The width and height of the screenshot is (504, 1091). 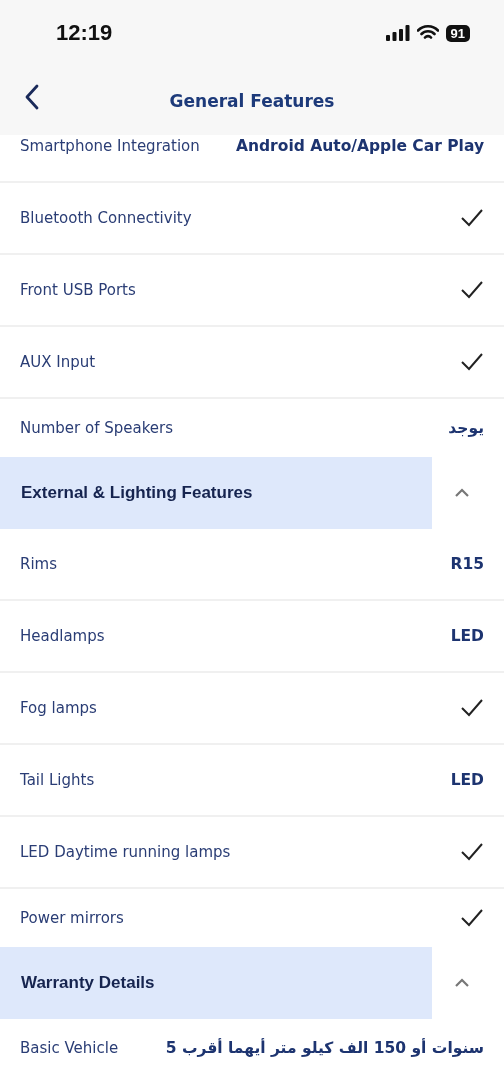 I want to click on battery-level: 91, so click(x=457, y=33).